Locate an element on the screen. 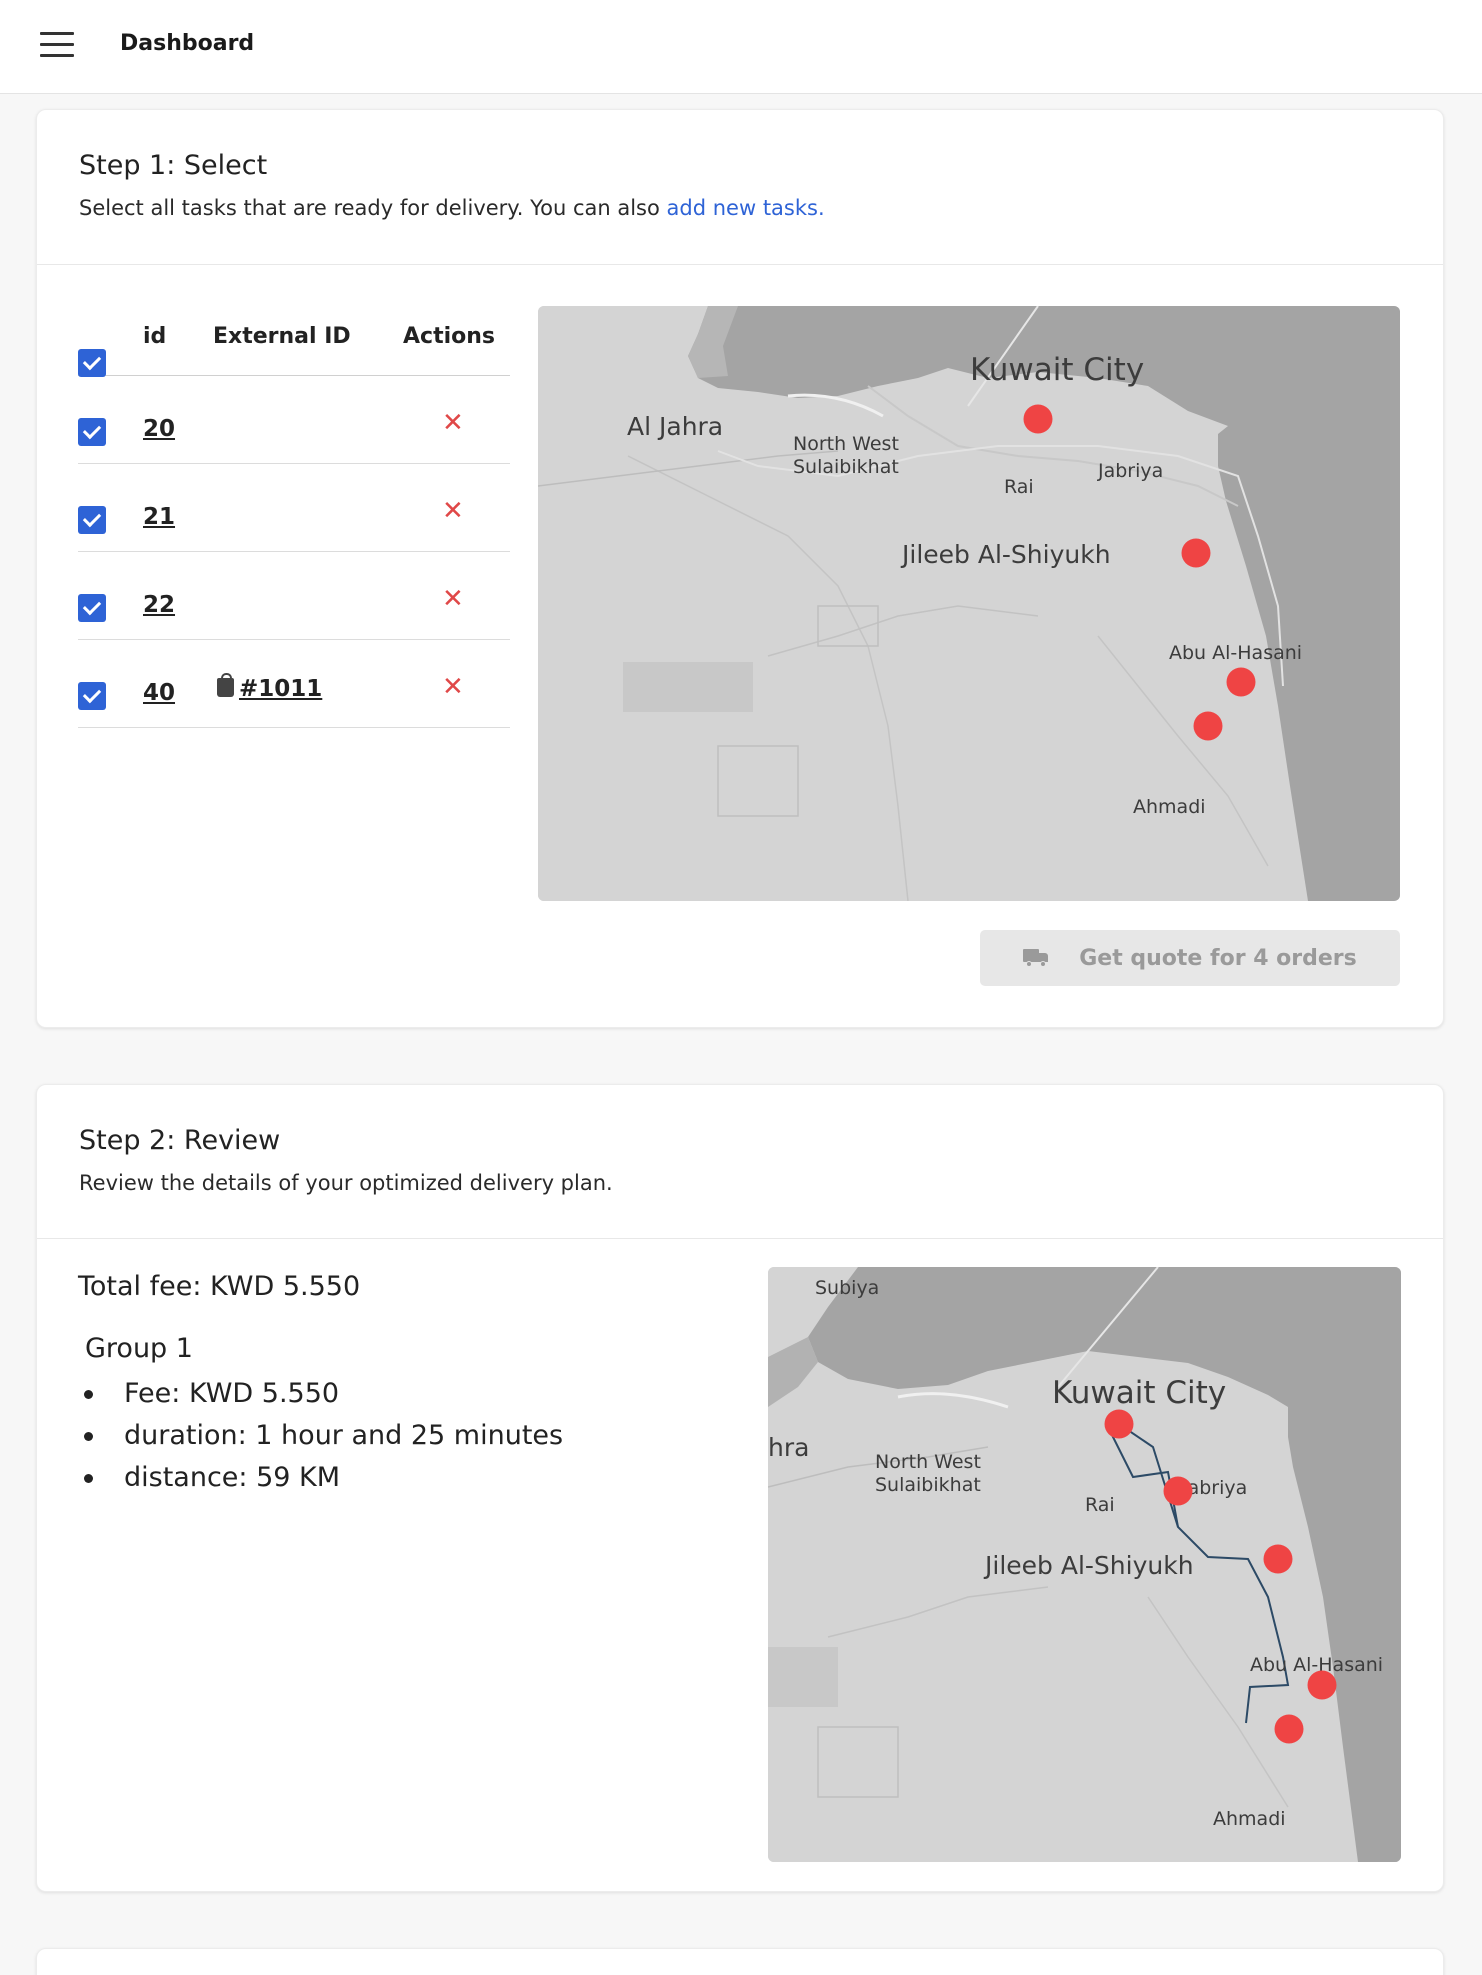 This screenshot has height=1975, width=1482. table-row: 20 ✕ is located at coordinates (294, 420).